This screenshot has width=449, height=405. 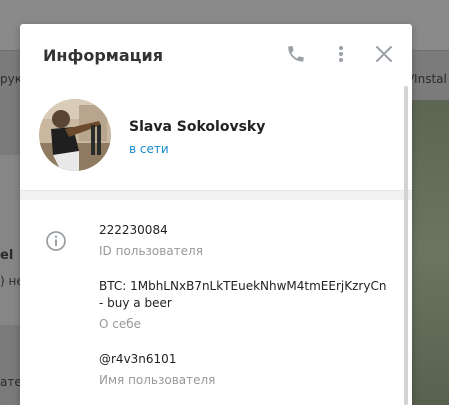 I want to click on more-vertical-icon, so click(x=341, y=54).